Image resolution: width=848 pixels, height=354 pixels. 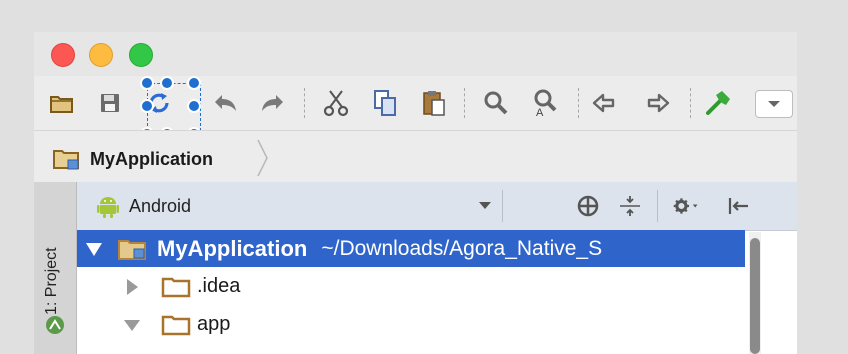 I want to click on make-project-hammer-icon, so click(x=718, y=103).